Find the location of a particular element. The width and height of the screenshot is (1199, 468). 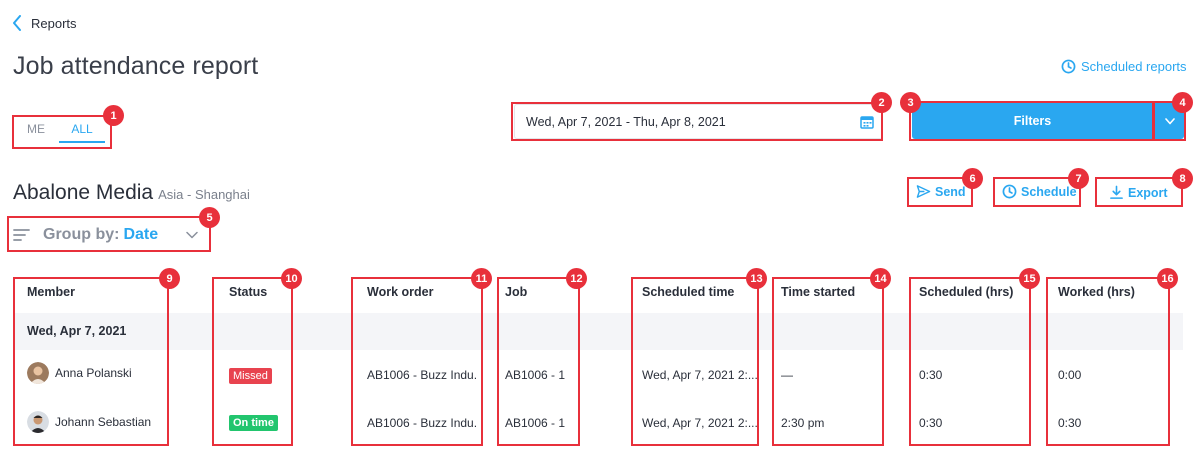

scheduled-reports-link: Scheduled reports is located at coordinates (1124, 66).